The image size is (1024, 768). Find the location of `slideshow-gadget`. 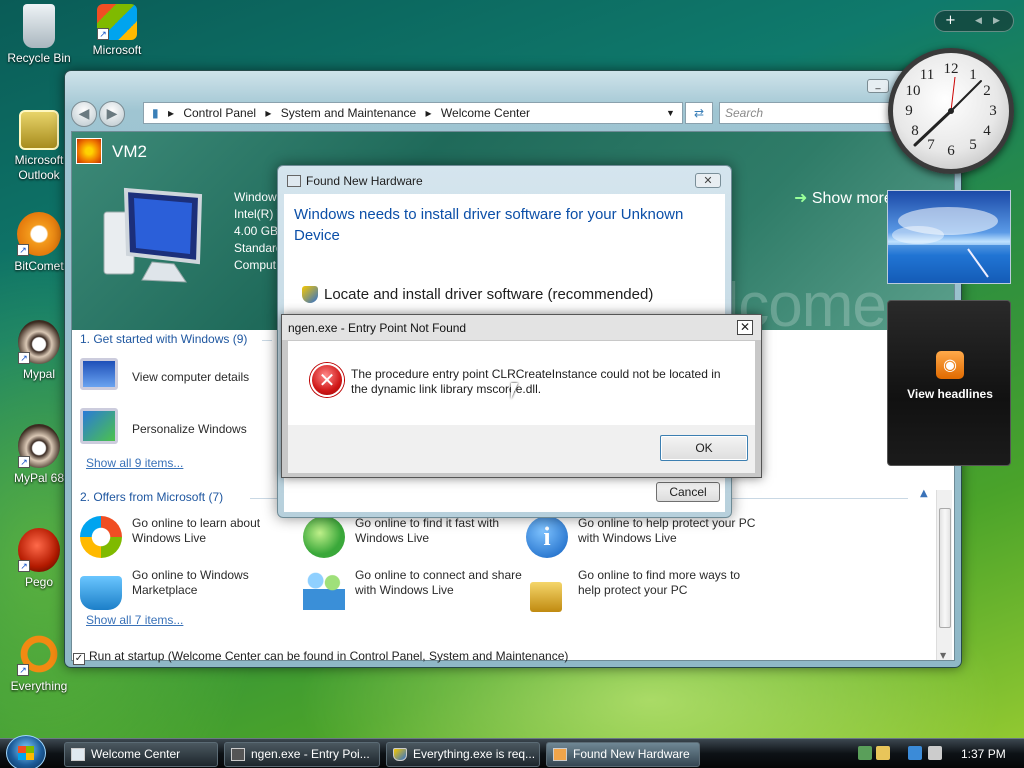

slideshow-gadget is located at coordinates (949, 237).